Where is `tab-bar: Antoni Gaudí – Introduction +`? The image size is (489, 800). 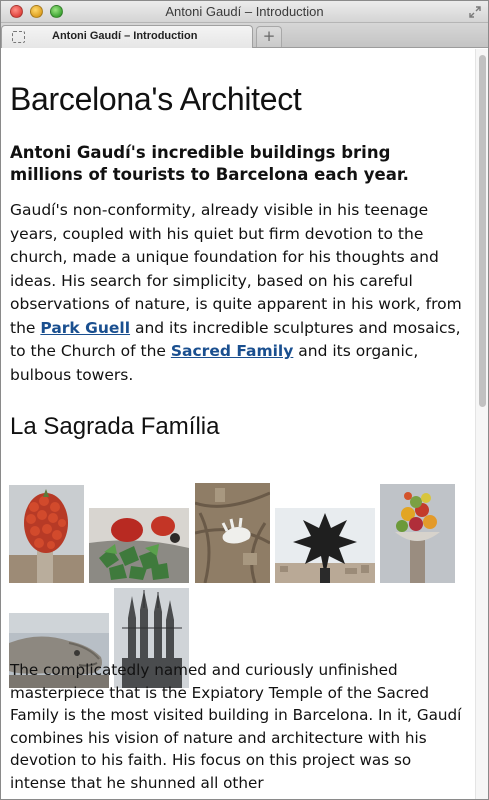
tab-bar: Antoni Gaudí – Introduction + is located at coordinates (244, 35).